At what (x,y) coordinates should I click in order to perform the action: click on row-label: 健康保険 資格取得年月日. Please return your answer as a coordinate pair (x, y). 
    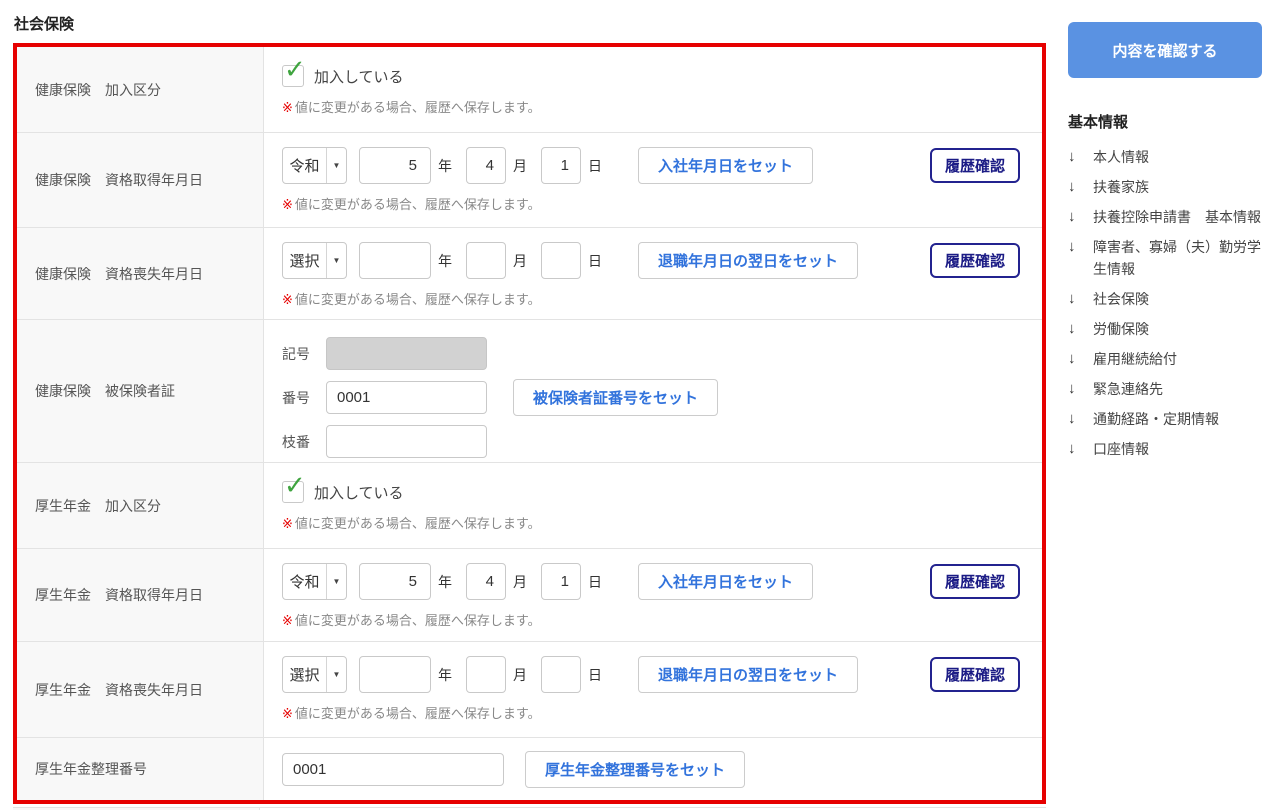
    Looking at the image, I should click on (140, 180).